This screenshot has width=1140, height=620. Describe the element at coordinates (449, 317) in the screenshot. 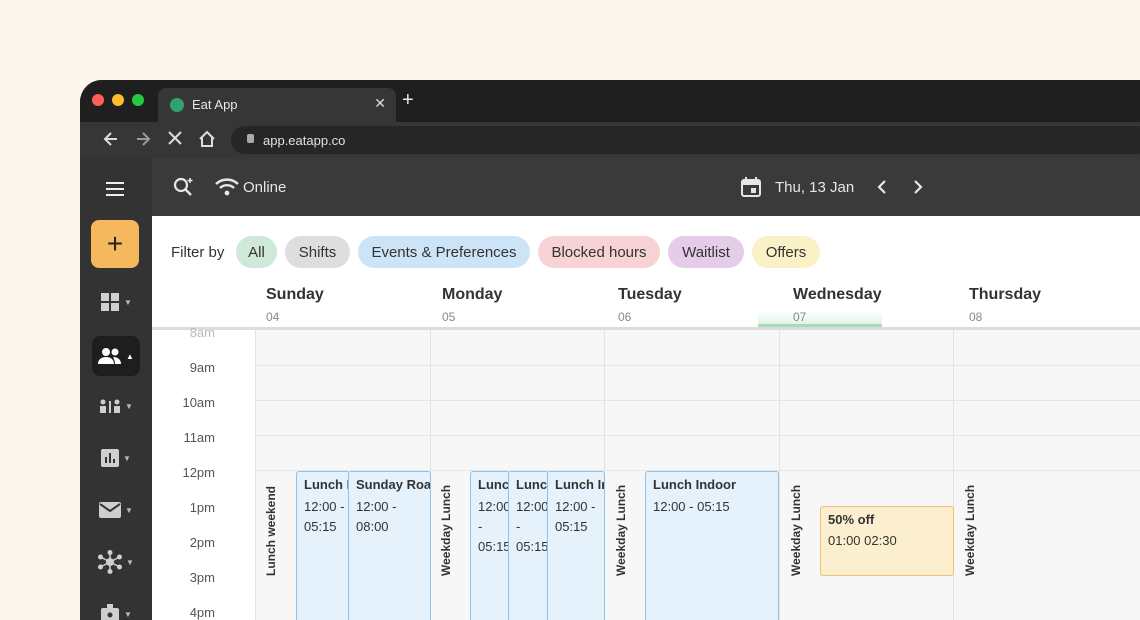

I see `day-number: 05` at that location.